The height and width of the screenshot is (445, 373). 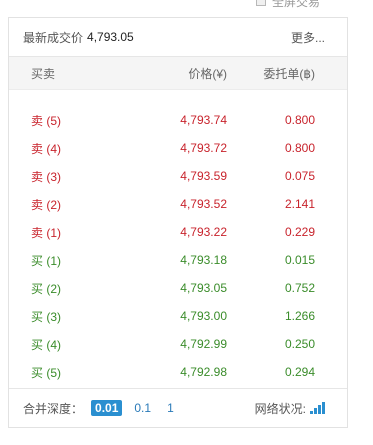 I want to click on bid-label: 买 (5), so click(x=46, y=372).